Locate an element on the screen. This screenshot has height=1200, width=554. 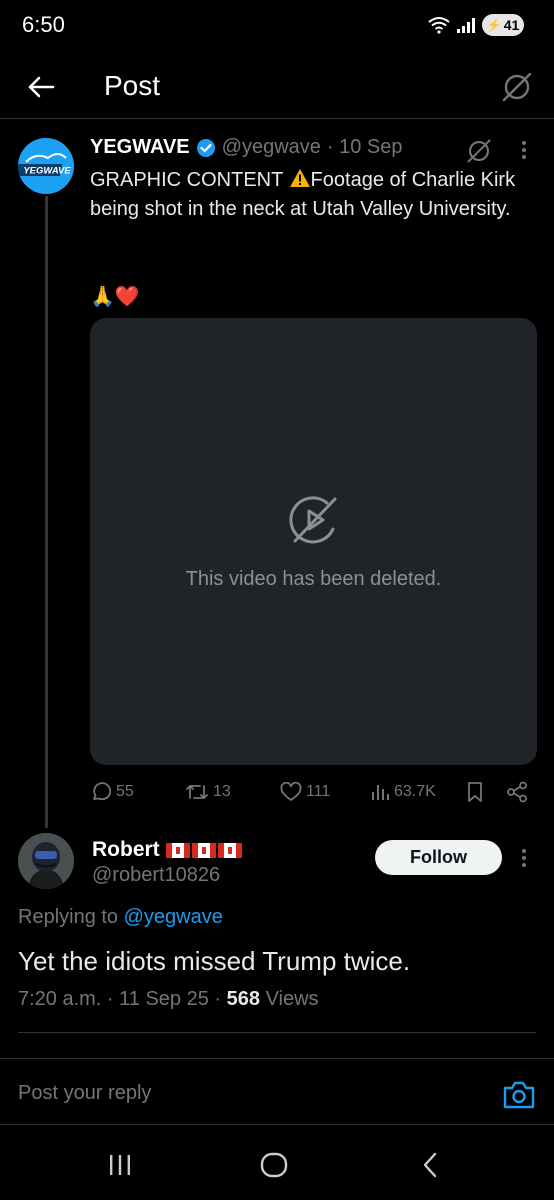
back-arrow-icon is located at coordinates (41, 87).